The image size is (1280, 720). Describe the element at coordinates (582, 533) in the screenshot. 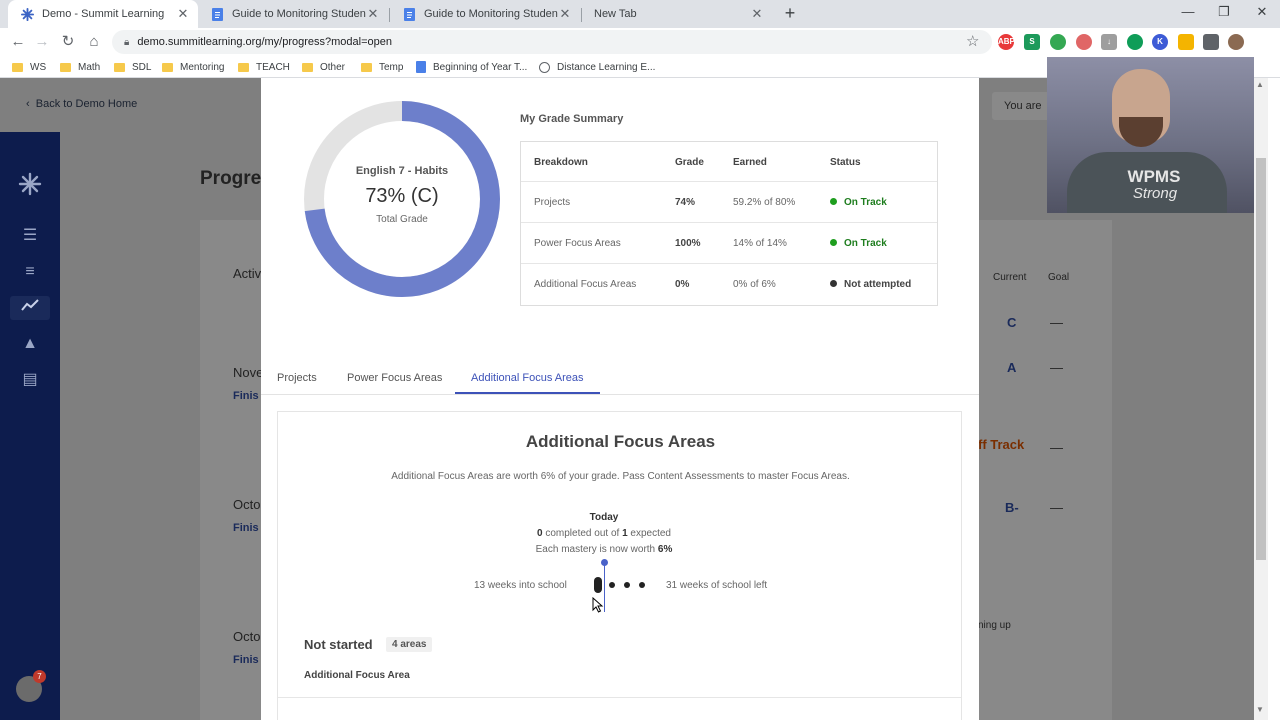

I see `completed-mid: completed out of` at that location.